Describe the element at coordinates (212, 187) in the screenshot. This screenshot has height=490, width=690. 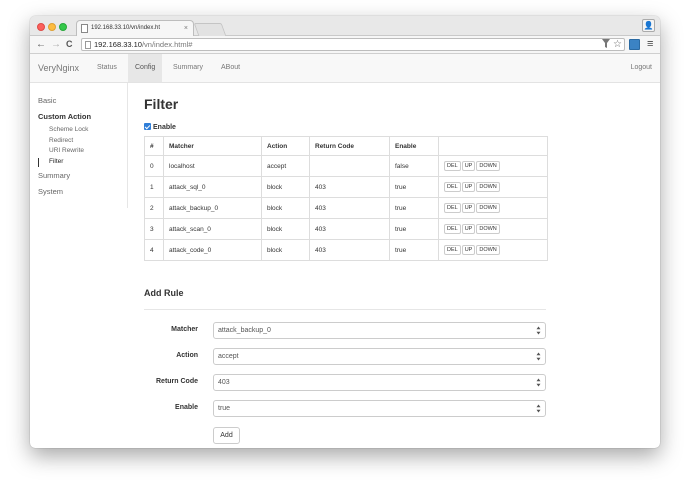
I see `cell-matcher: attack_sql_0` at that location.